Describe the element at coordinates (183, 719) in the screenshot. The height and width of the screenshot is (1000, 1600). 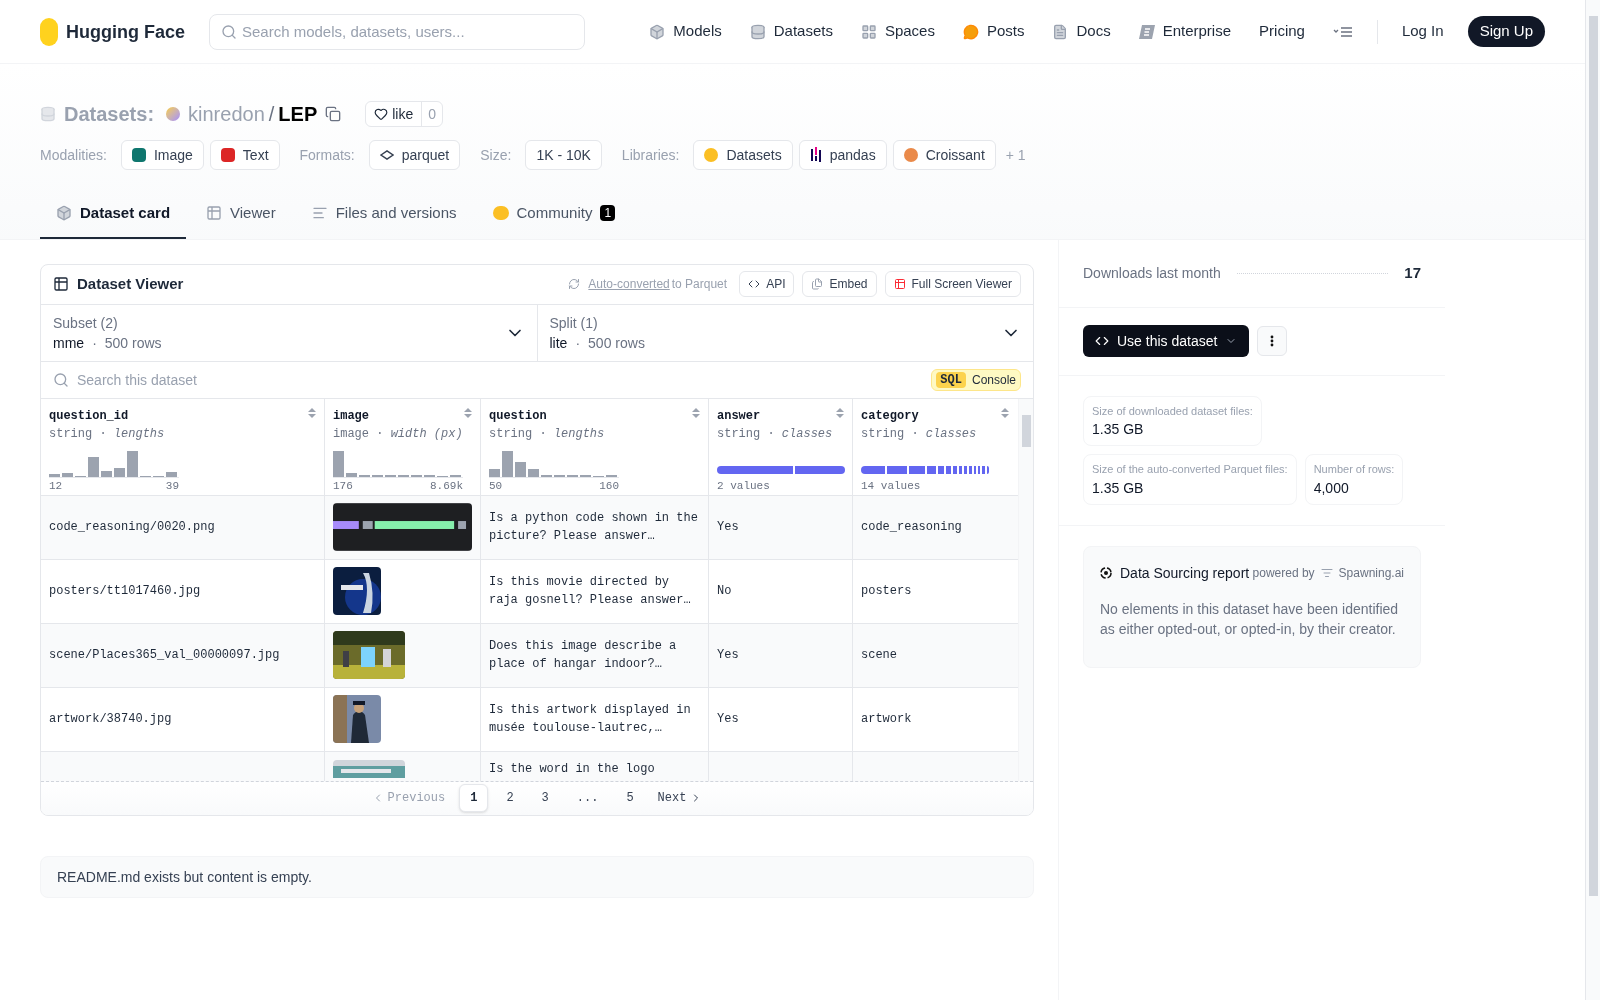
I see `table-cell: artwork/38740.jpg` at that location.